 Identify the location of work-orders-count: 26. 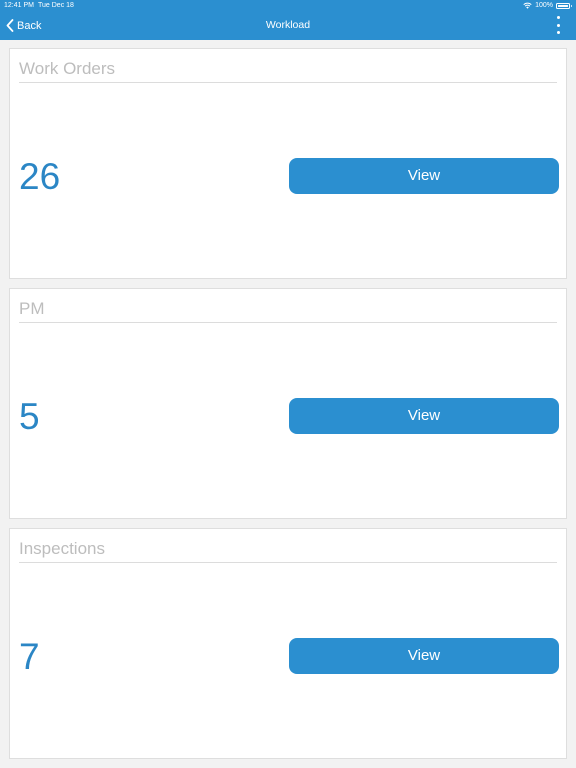
(40, 176).